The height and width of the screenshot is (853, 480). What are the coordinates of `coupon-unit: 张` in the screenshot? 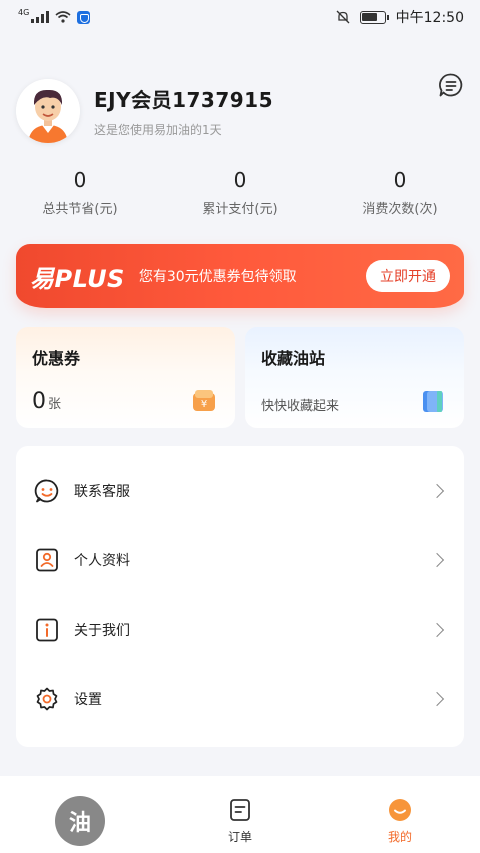 It's located at (55, 404).